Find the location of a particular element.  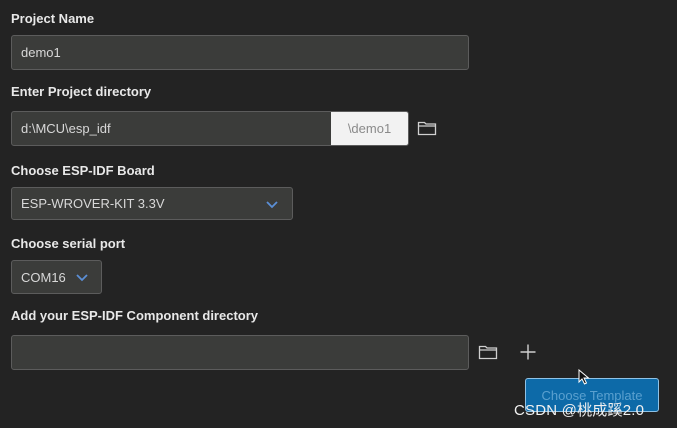

mouse-cursor-icon is located at coordinates (584, 377).